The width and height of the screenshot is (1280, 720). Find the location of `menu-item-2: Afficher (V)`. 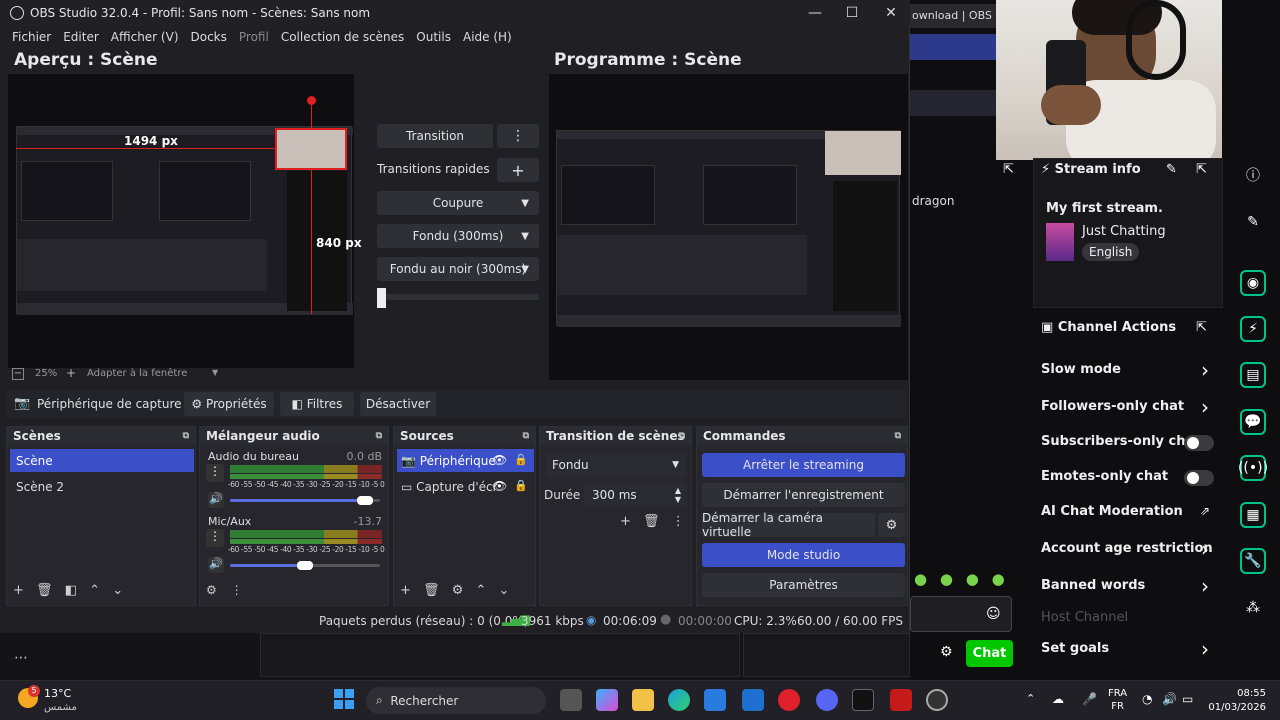

menu-item-2: Afficher (V) is located at coordinates (145, 37).